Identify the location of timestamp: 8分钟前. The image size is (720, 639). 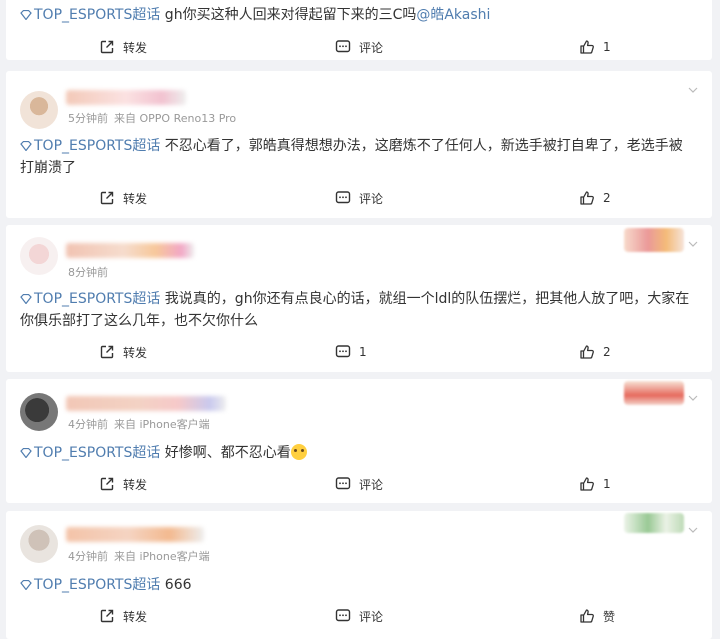
(88, 272).